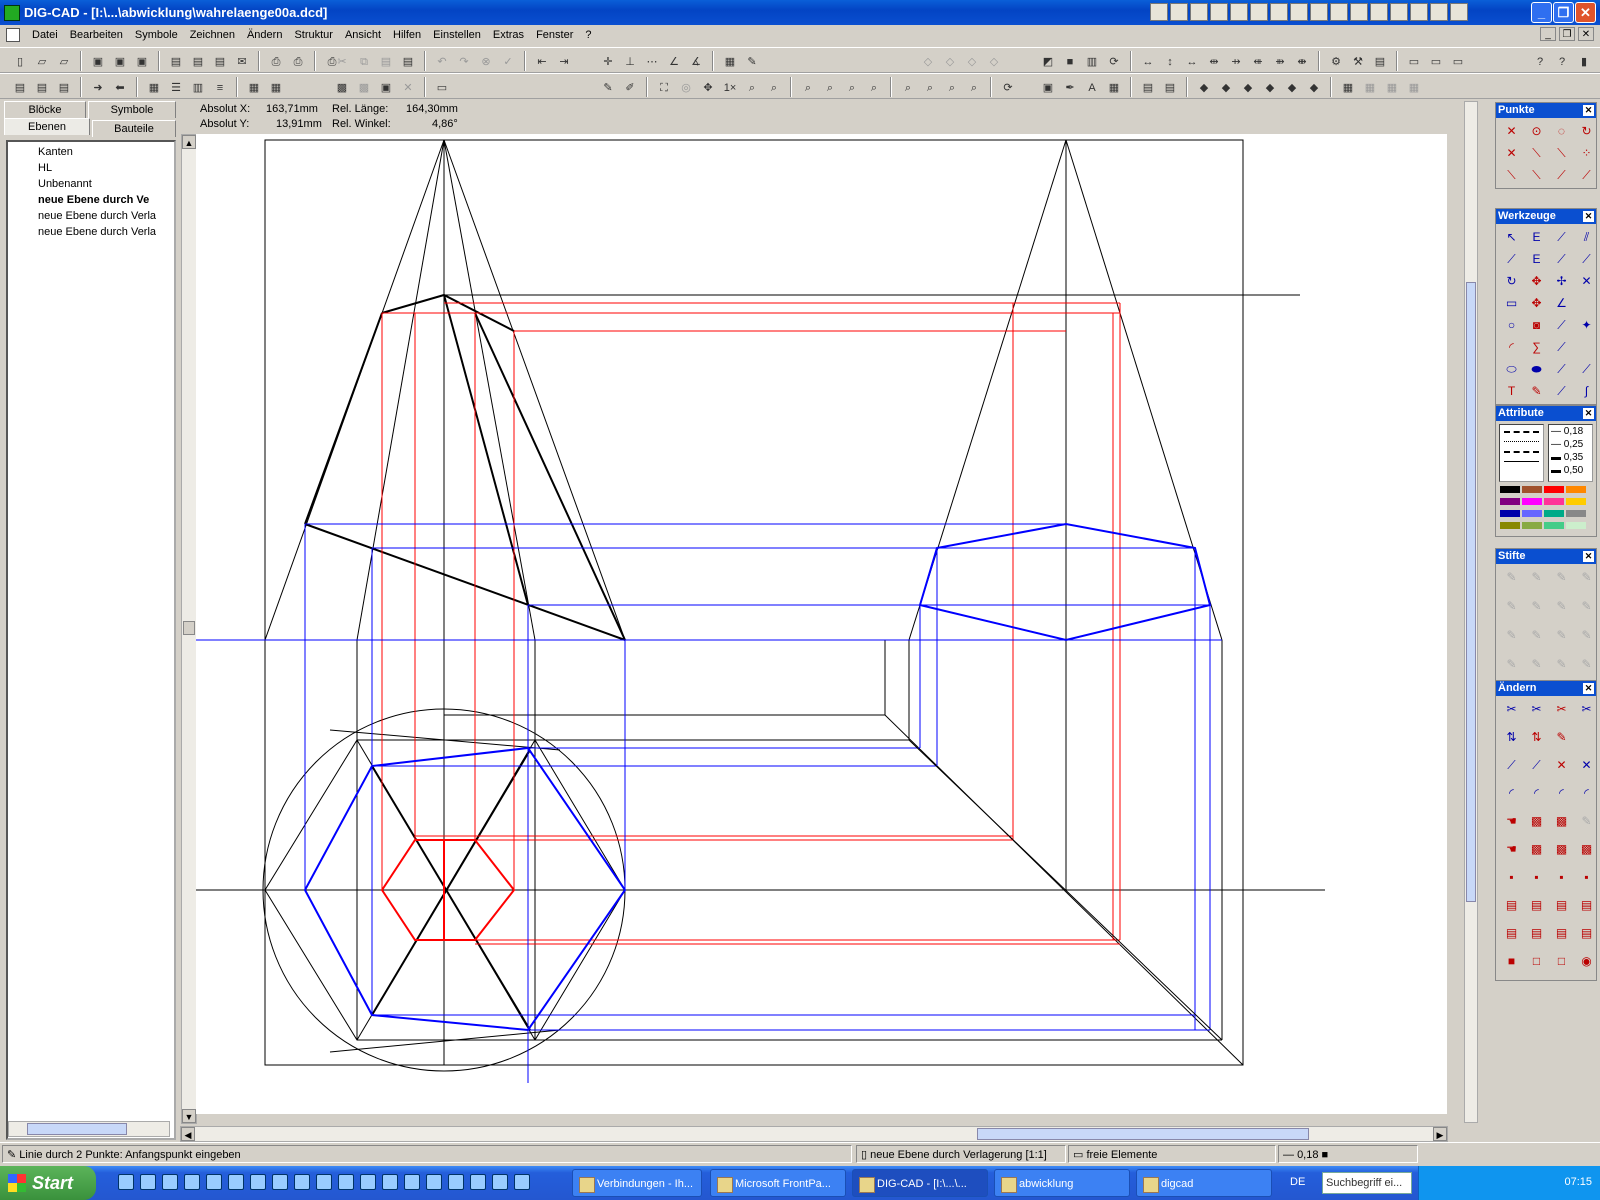 Image resolution: width=1600 pixels, height=1200 pixels. I want to click on part-4-icon: ◆, so click(1270, 87).